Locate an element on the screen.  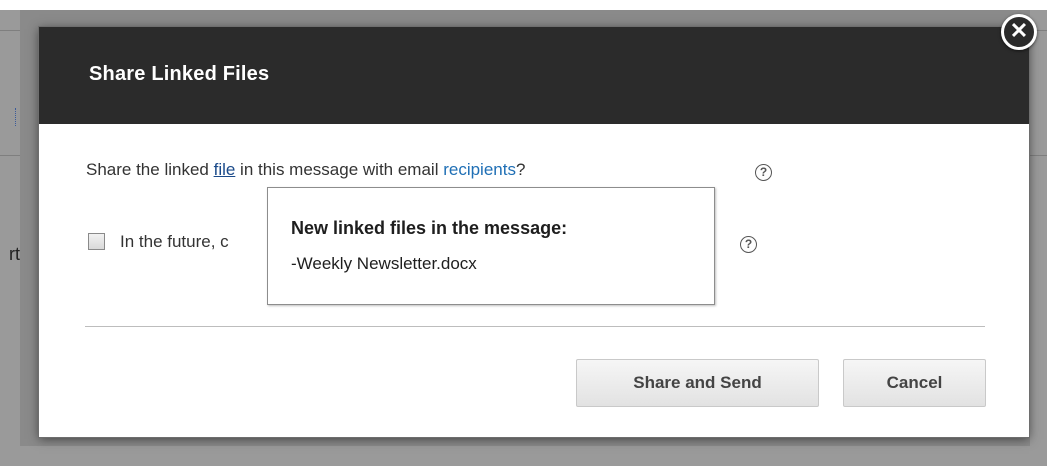
cancel-button: Cancel is located at coordinates (914, 383).